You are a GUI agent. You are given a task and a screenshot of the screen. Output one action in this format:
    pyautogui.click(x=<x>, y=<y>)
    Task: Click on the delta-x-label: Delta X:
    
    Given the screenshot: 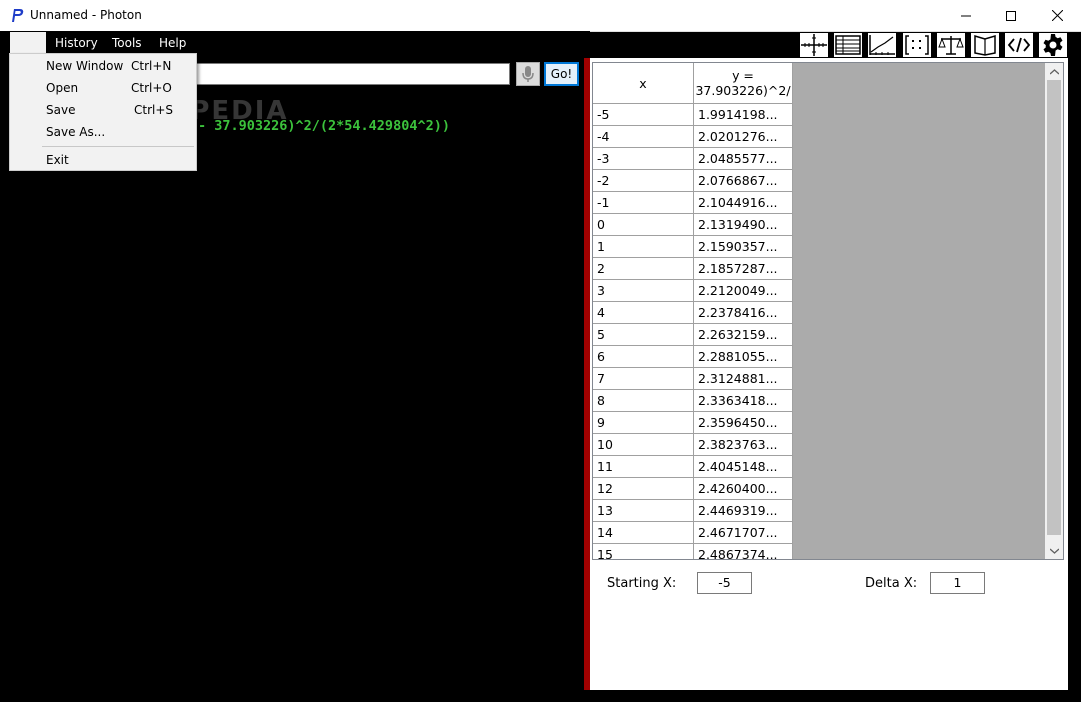 What is the action you would take?
    pyautogui.click(x=891, y=583)
    